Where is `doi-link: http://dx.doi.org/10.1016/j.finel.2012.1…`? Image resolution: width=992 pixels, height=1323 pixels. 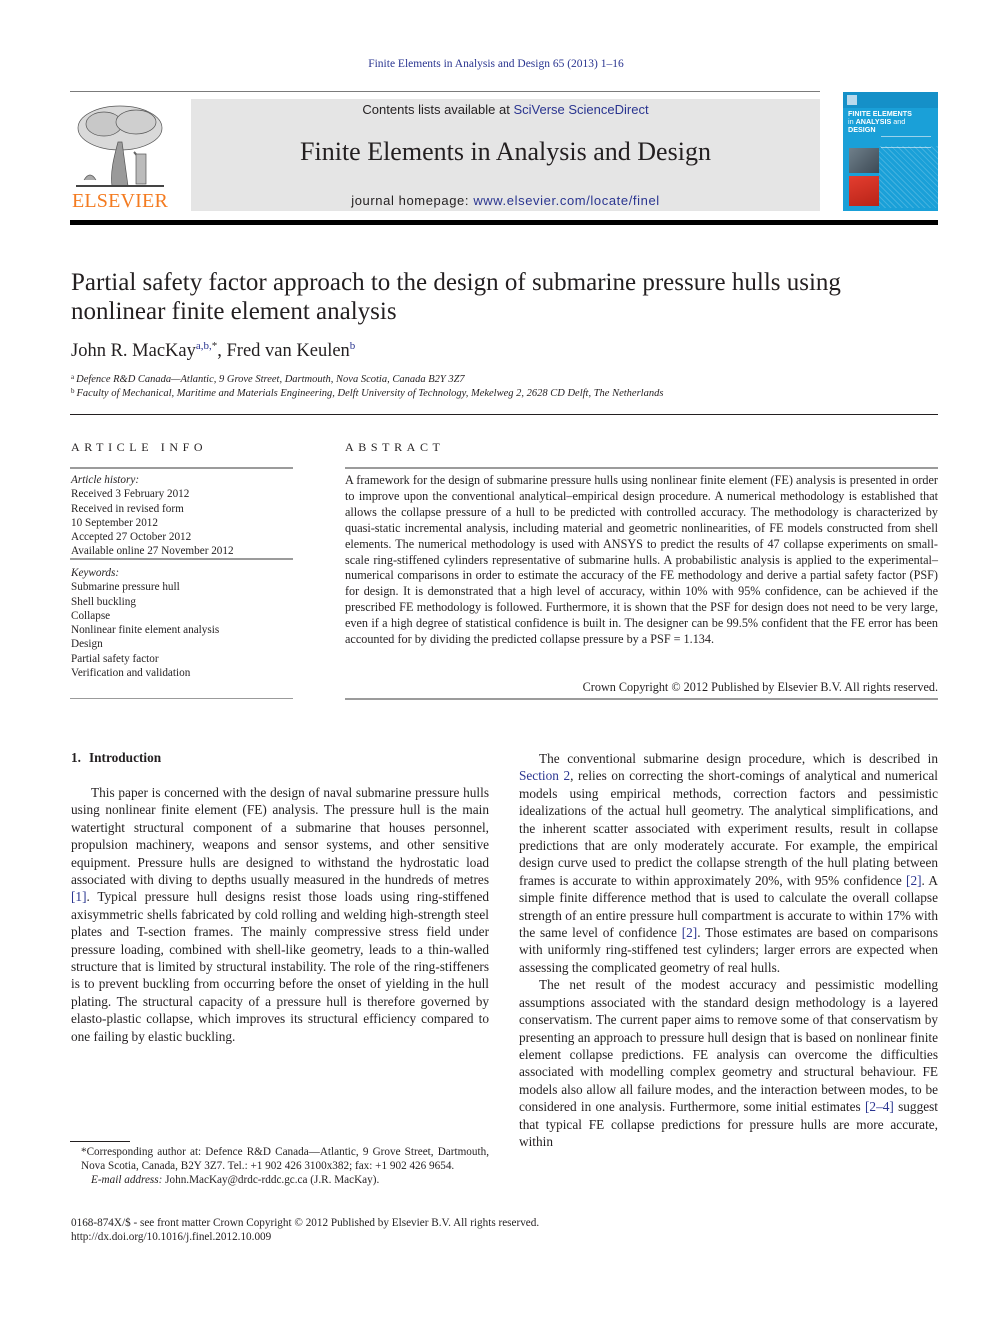 doi-link: http://dx.doi.org/10.1016/j.finel.2012.1… is located at coordinates (305, 1237).